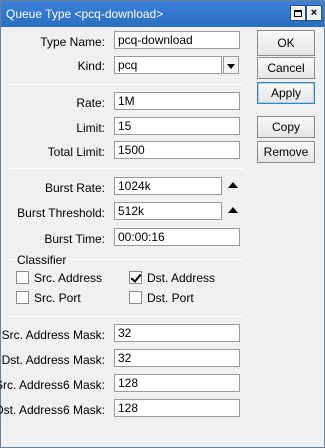  What do you see at coordinates (177, 383) in the screenshot?
I see `src-address6-mask-input: 128` at bounding box center [177, 383].